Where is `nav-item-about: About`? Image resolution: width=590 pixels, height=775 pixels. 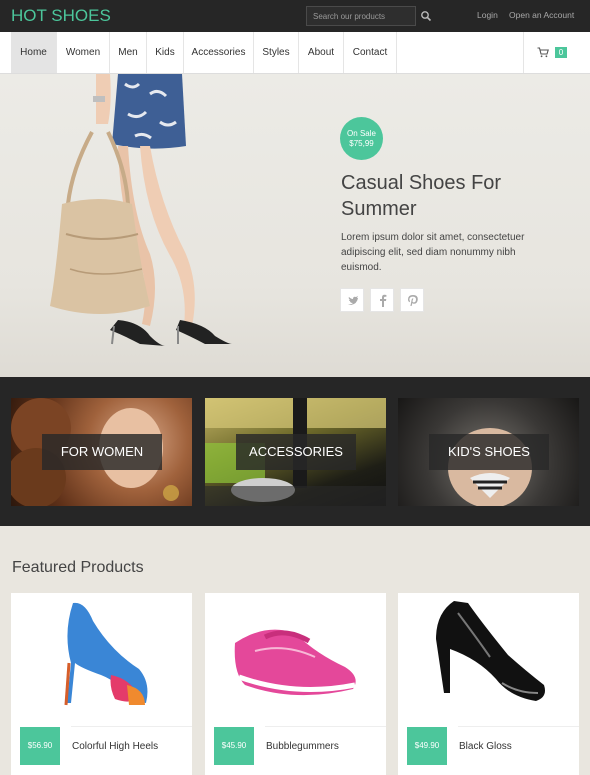
nav-item-about: About is located at coordinates (321, 52).